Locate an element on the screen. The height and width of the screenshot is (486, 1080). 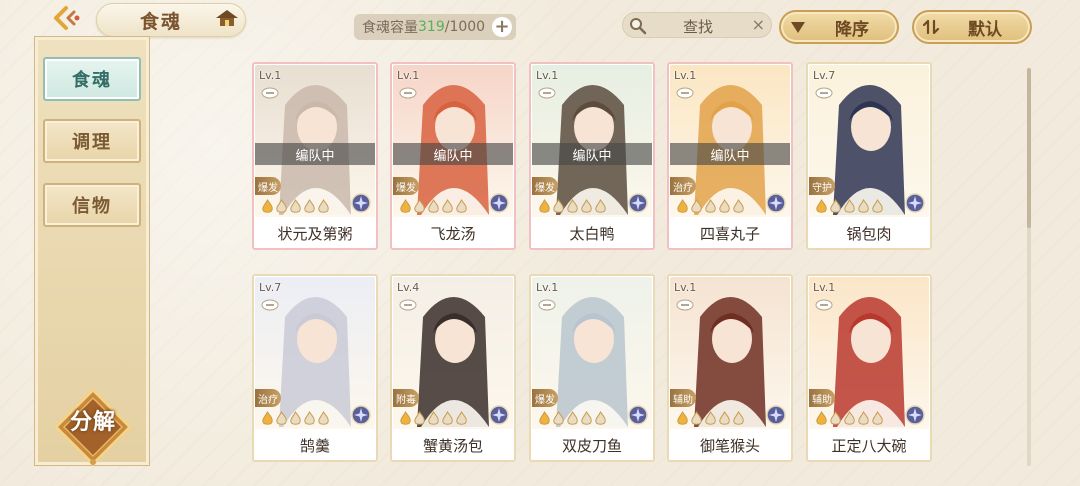
food-soul-card: Lv.1 辅助 御笔猴头 is located at coordinates (730, 368).